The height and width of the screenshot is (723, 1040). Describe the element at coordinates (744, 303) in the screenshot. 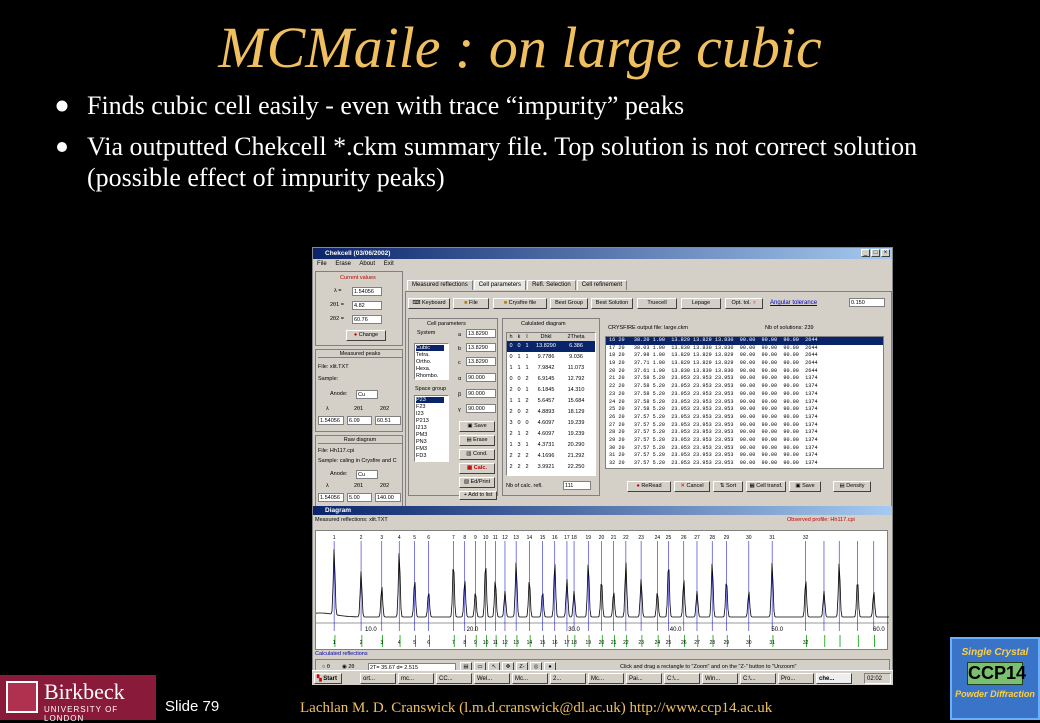

I see `opt-tol-button: Opt. tol. ♆` at that location.